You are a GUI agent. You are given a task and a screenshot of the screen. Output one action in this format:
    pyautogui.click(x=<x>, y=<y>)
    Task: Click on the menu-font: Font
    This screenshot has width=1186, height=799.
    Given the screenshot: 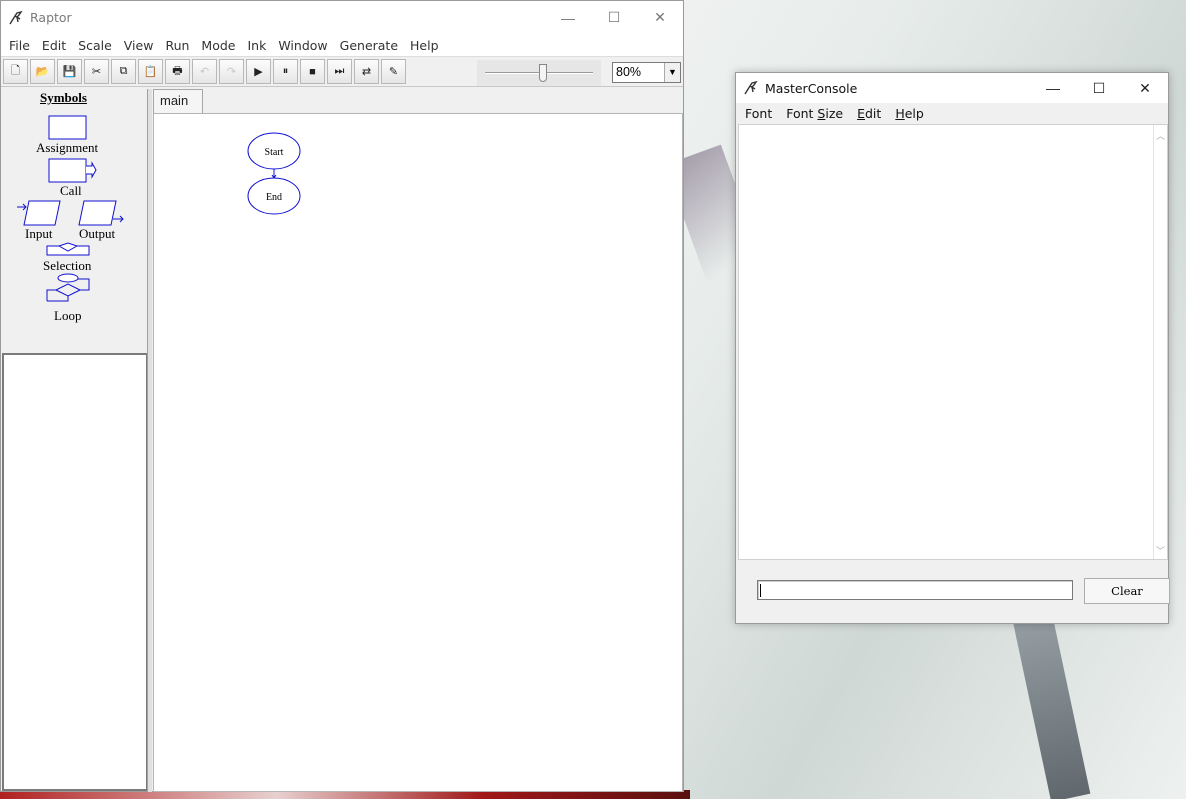 What is the action you would take?
    pyautogui.click(x=758, y=113)
    